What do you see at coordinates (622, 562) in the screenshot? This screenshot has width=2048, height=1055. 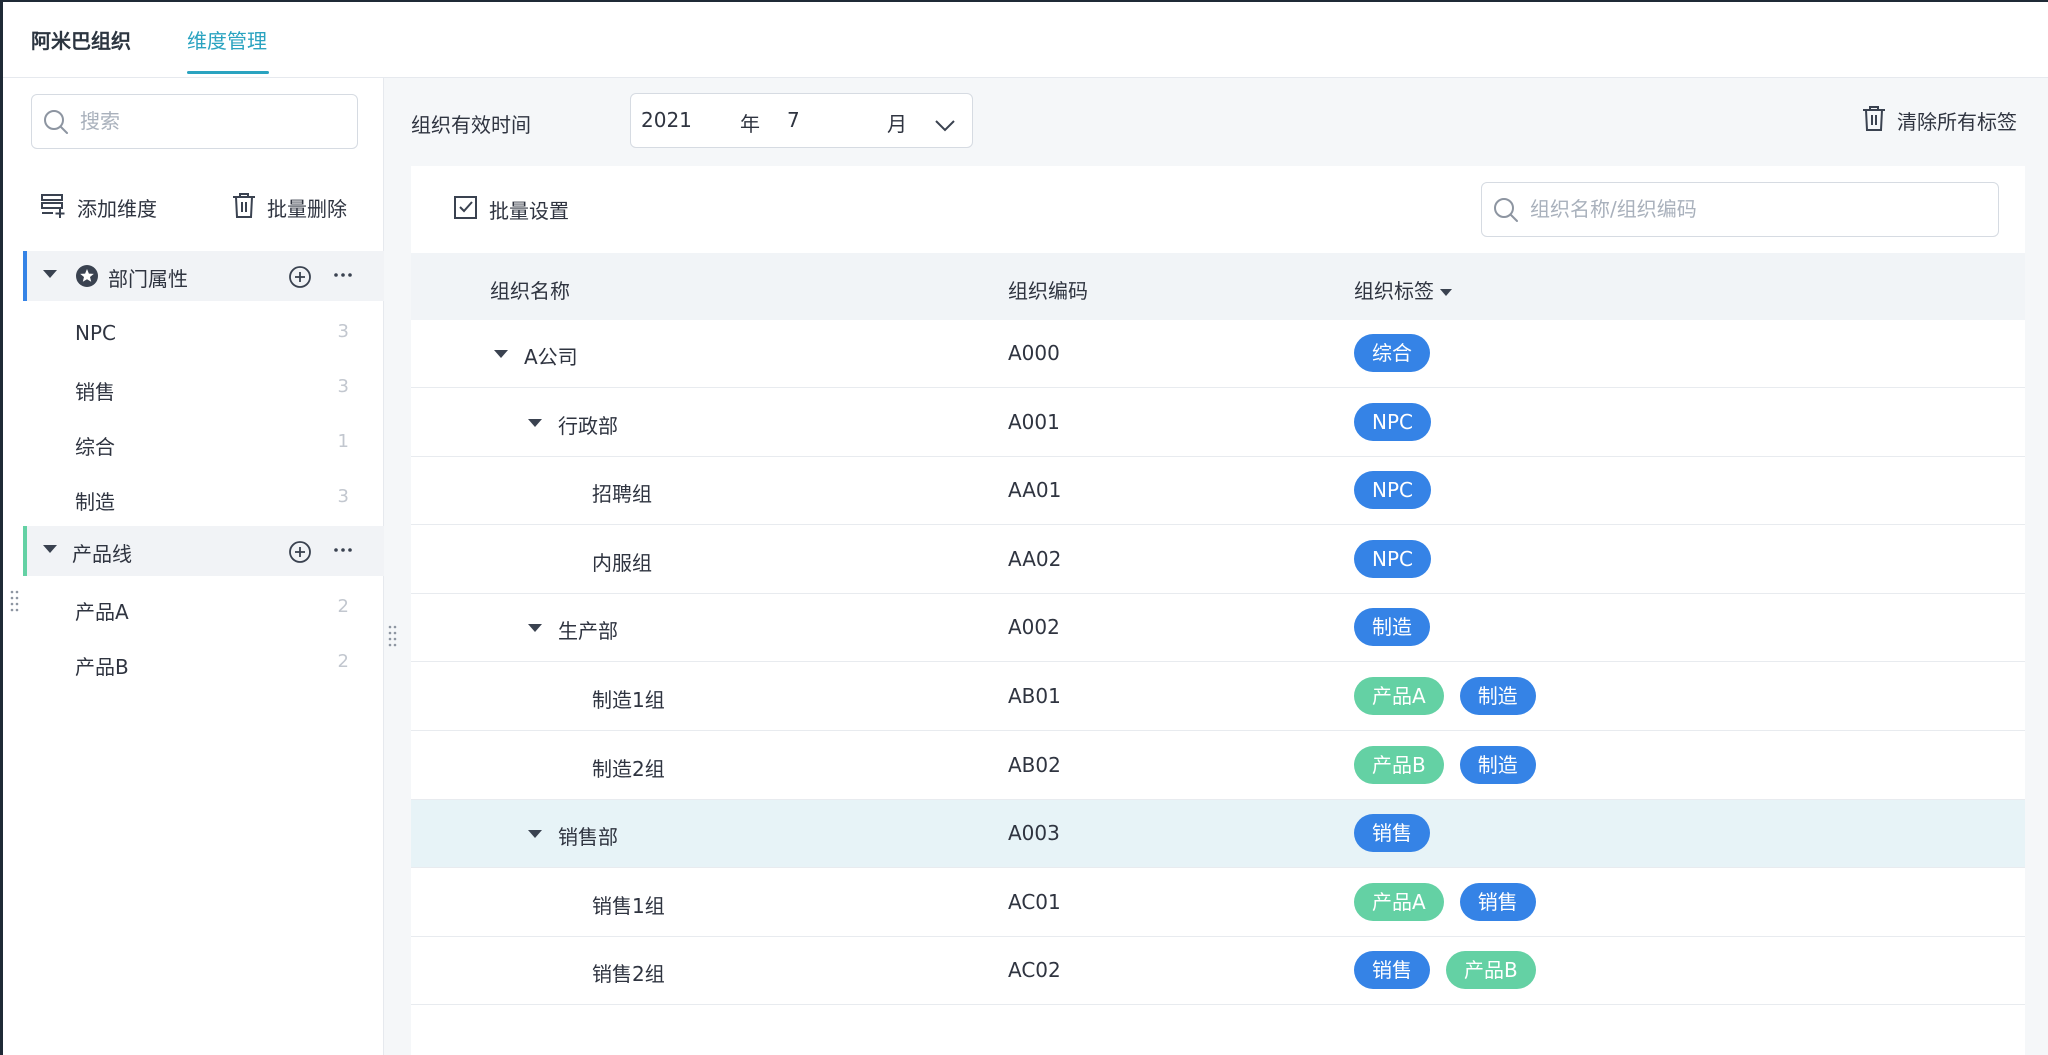 I see `org-name-cell: 内服组` at bounding box center [622, 562].